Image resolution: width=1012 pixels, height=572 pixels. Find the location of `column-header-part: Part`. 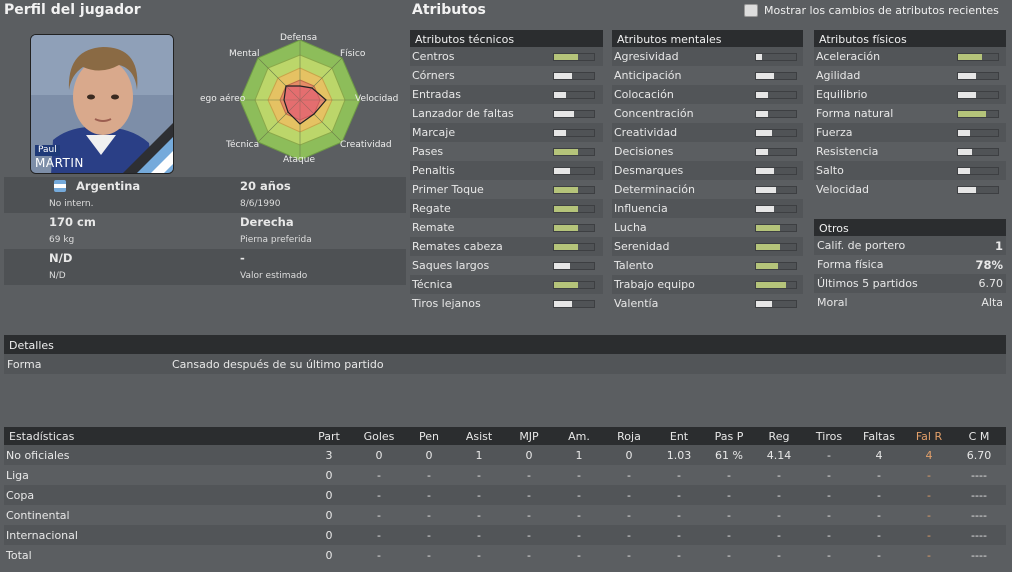

column-header-part: Part is located at coordinates (329, 436).